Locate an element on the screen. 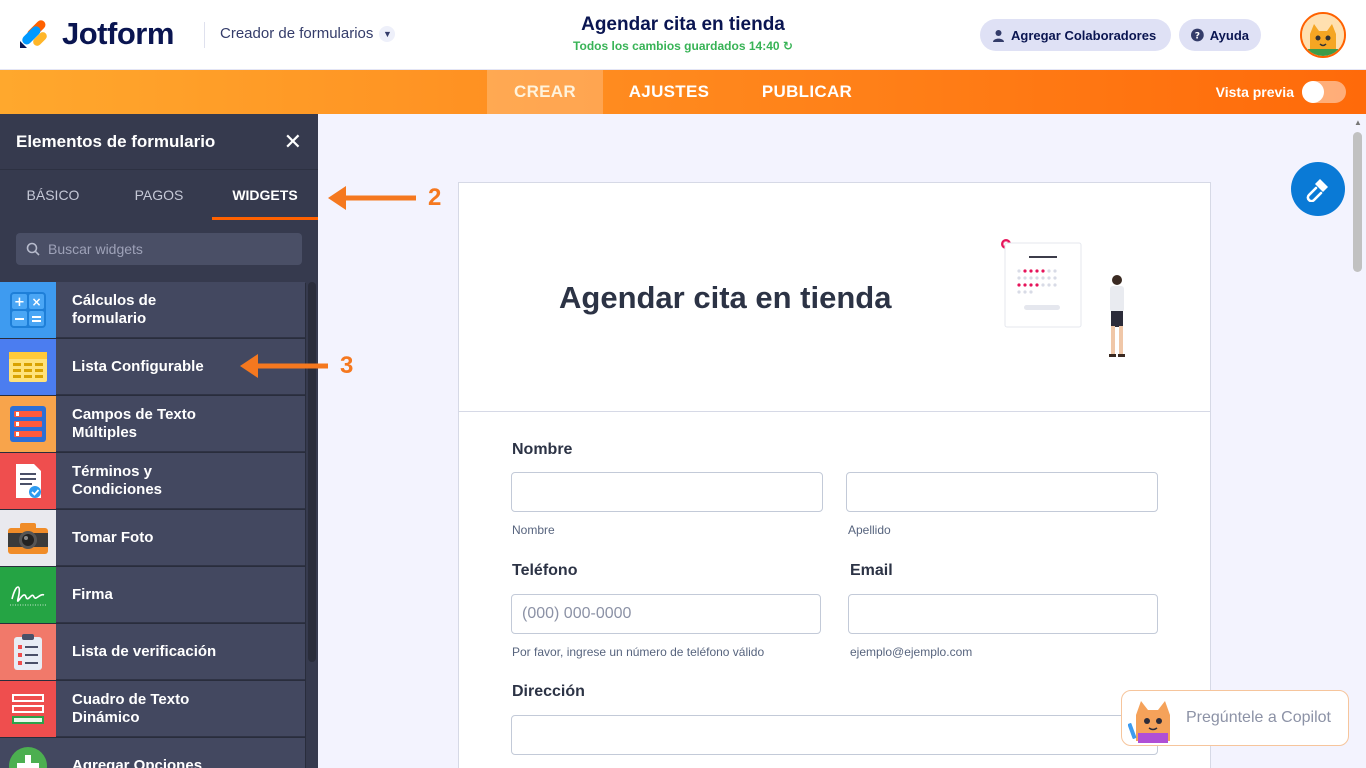 The height and width of the screenshot is (768, 1366). arrow-left-icon is located at coordinates (372, 198).